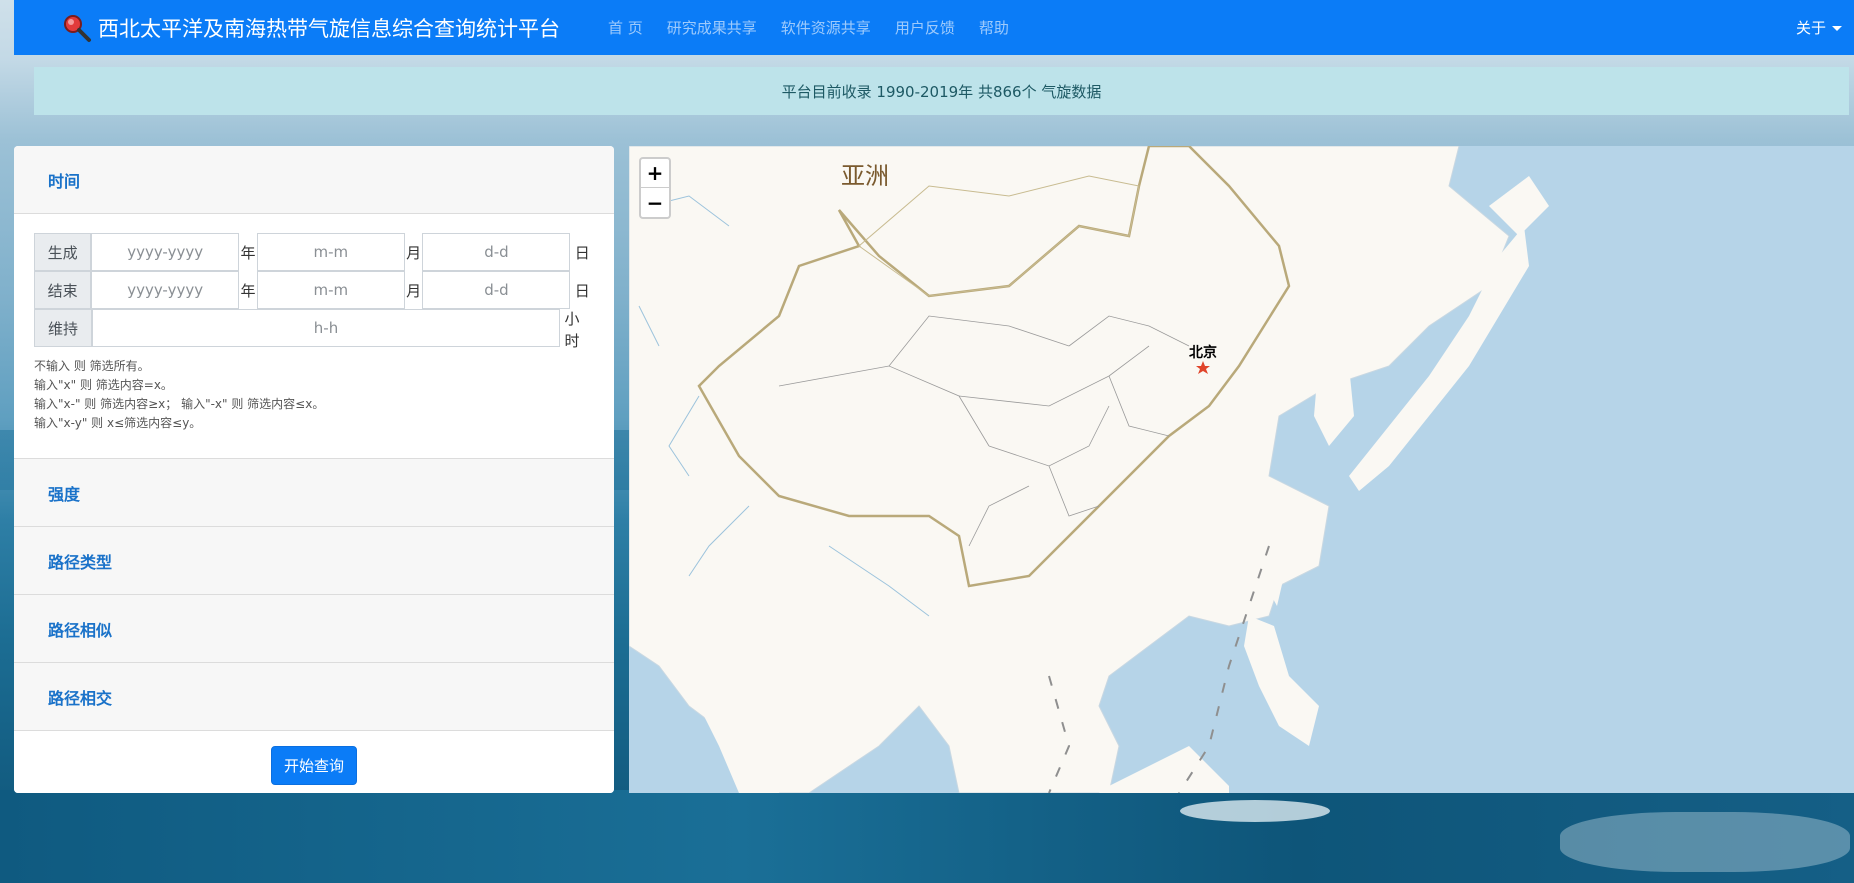  Describe the element at coordinates (712, 27) in the screenshot. I see `nav-research: 研究成果共享` at that location.